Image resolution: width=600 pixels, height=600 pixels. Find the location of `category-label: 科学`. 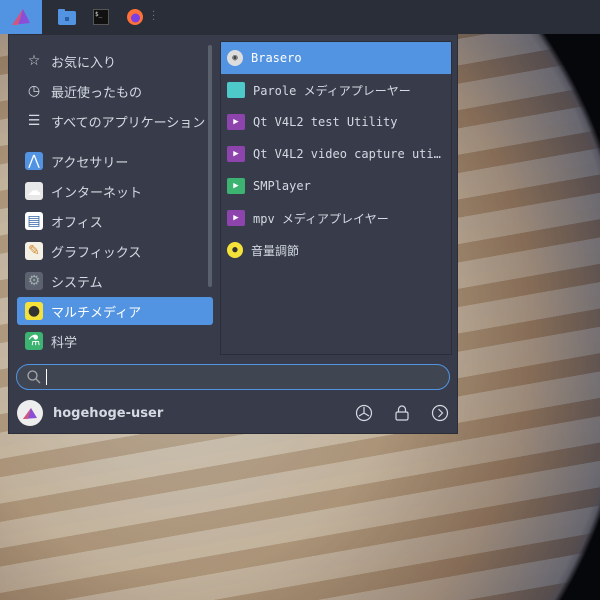

category-label: 科学 is located at coordinates (64, 343).